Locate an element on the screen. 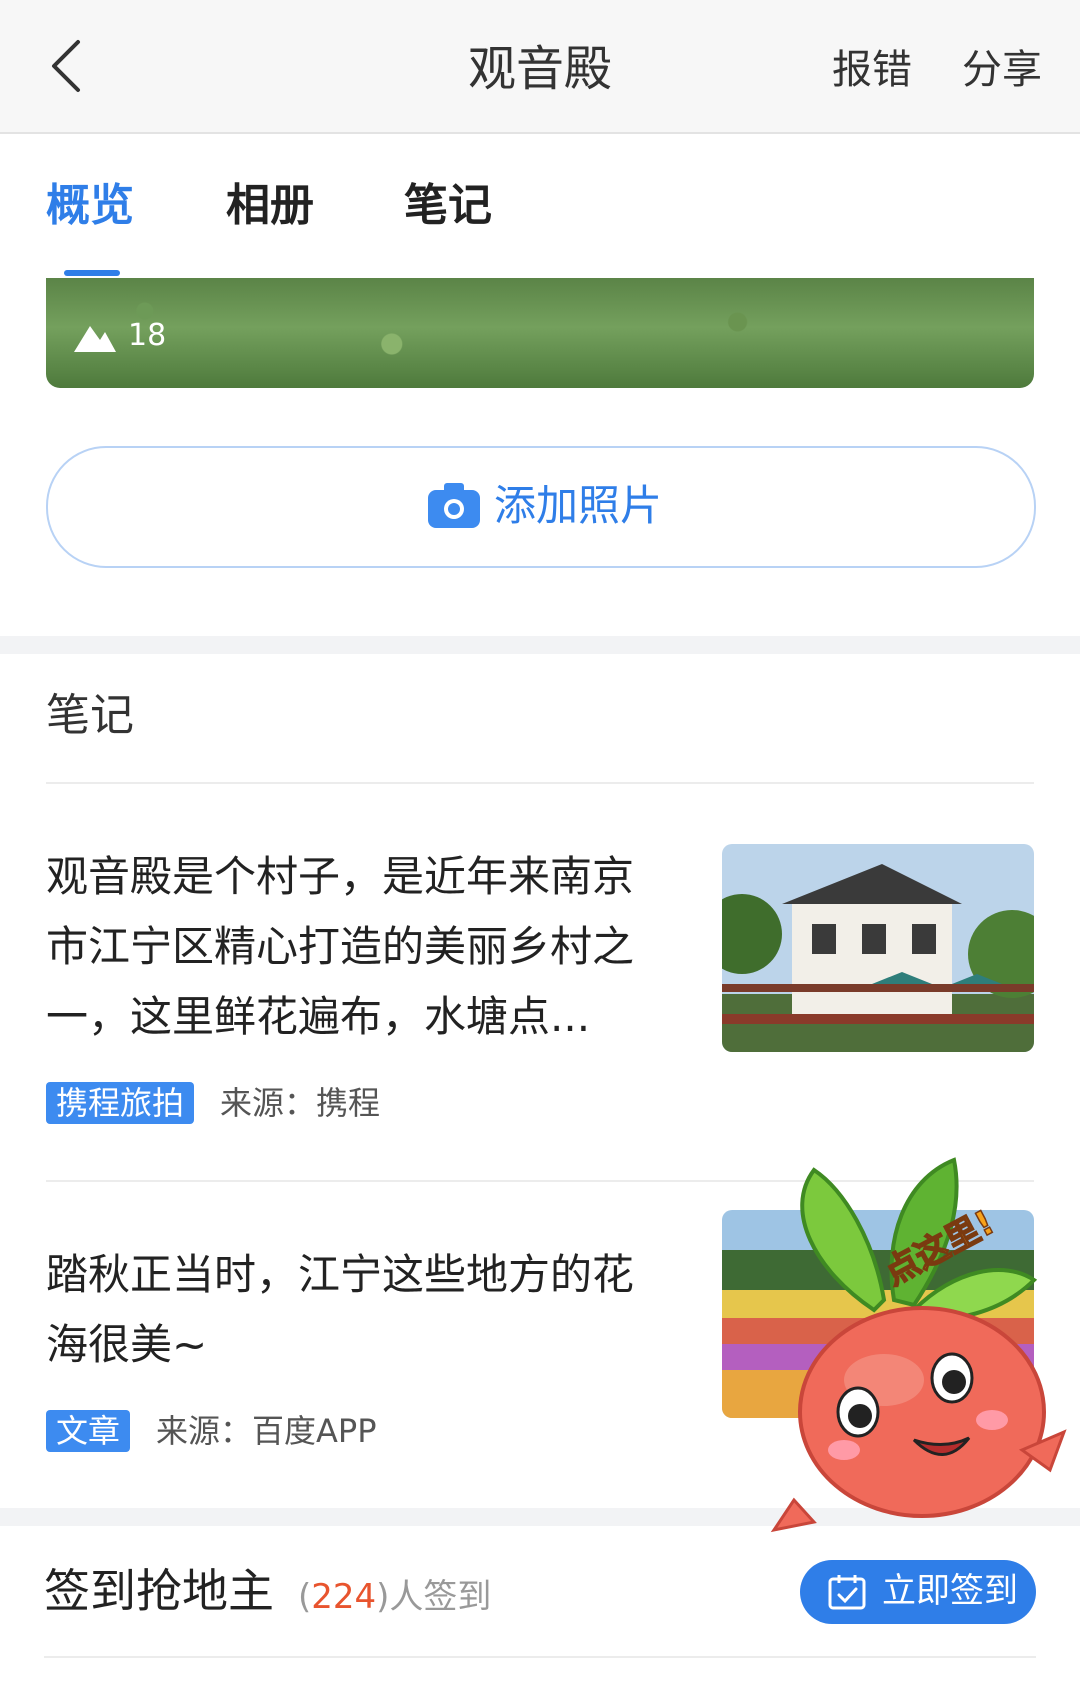  source-tag: 携程旅拍 is located at coordinates (120, 1103).